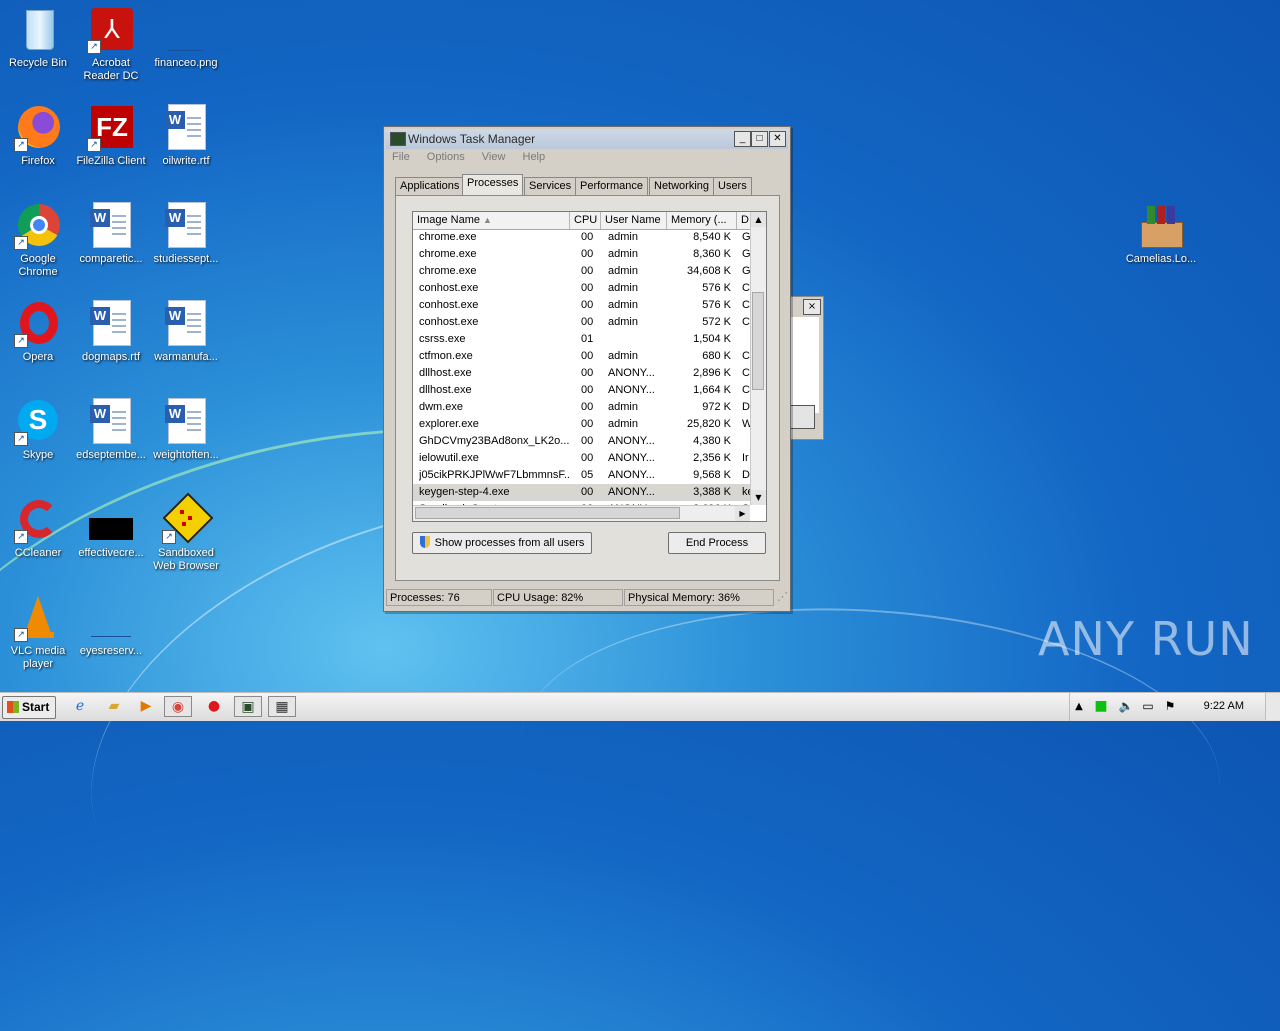 Image resolution: width=1280 pixels, height=1031 pixels. What do you see at coordinates (1101, 706) in the screenshot?
I see `network-status-icon: ■` at bounding box center [1101, 706].